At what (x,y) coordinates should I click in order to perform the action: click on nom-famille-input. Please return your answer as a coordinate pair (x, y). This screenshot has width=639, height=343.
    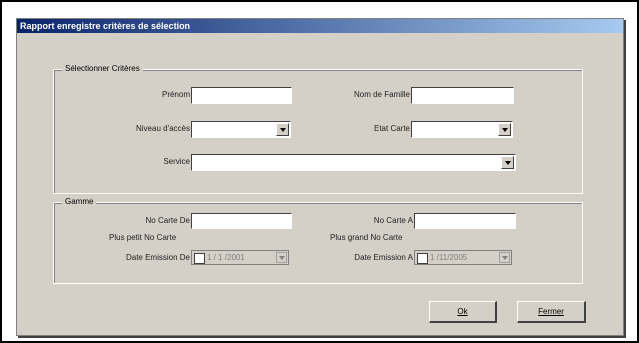
    Looking at the image, I should click on (462, 95).